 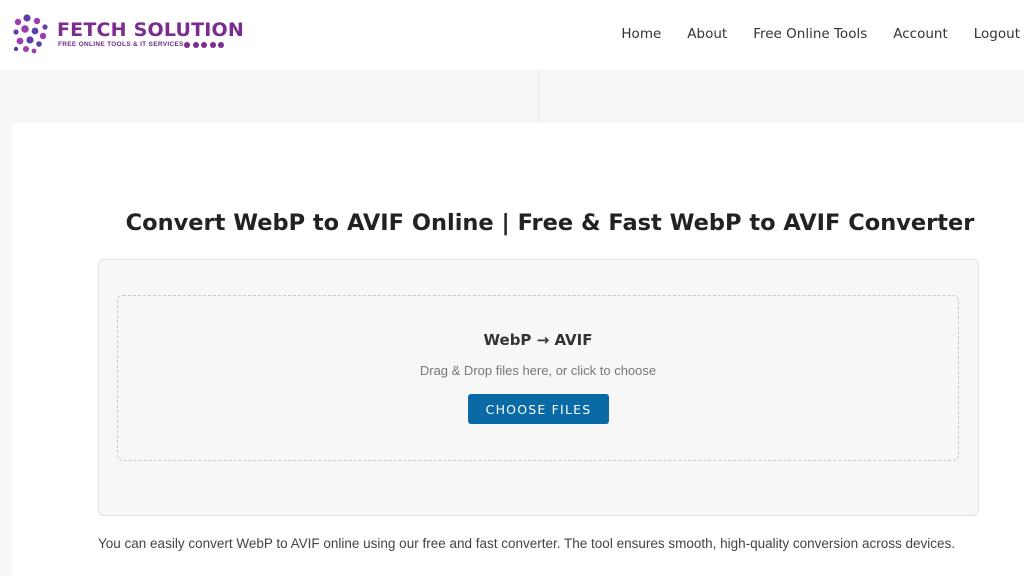 I want to click on nav-free-online-tools-link: Free Online Tools, so click(x=810, y=35).